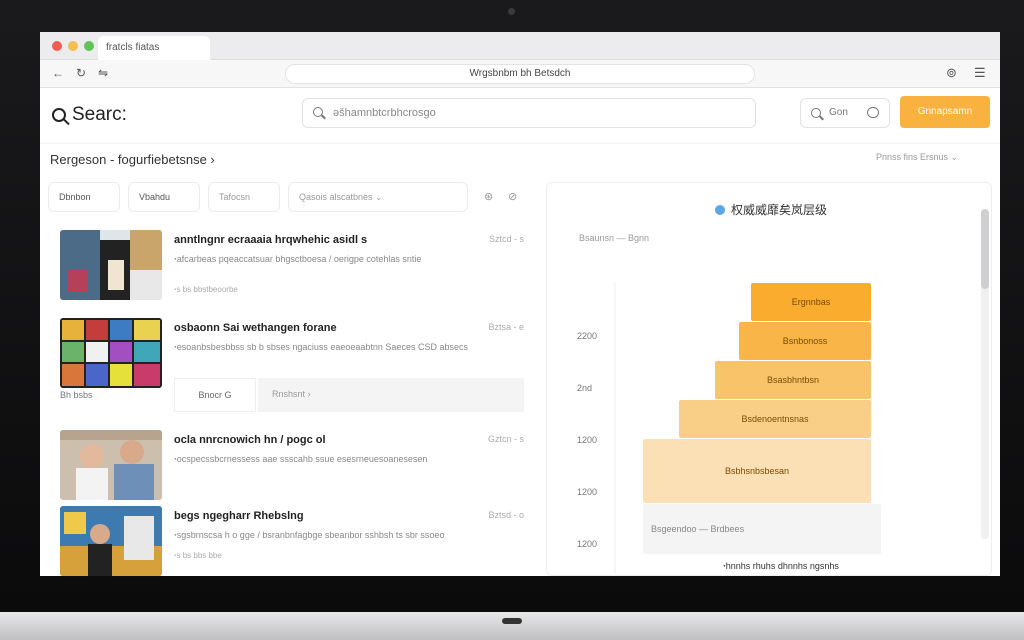 The width and height of the screenshot is (1024, 640). I want to click on minimize-window-button, so click(73, 46).